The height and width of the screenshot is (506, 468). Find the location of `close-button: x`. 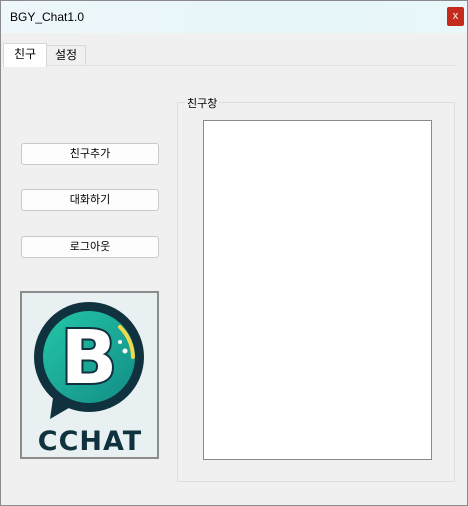

close-button: x is located at coordinates (455, 16).